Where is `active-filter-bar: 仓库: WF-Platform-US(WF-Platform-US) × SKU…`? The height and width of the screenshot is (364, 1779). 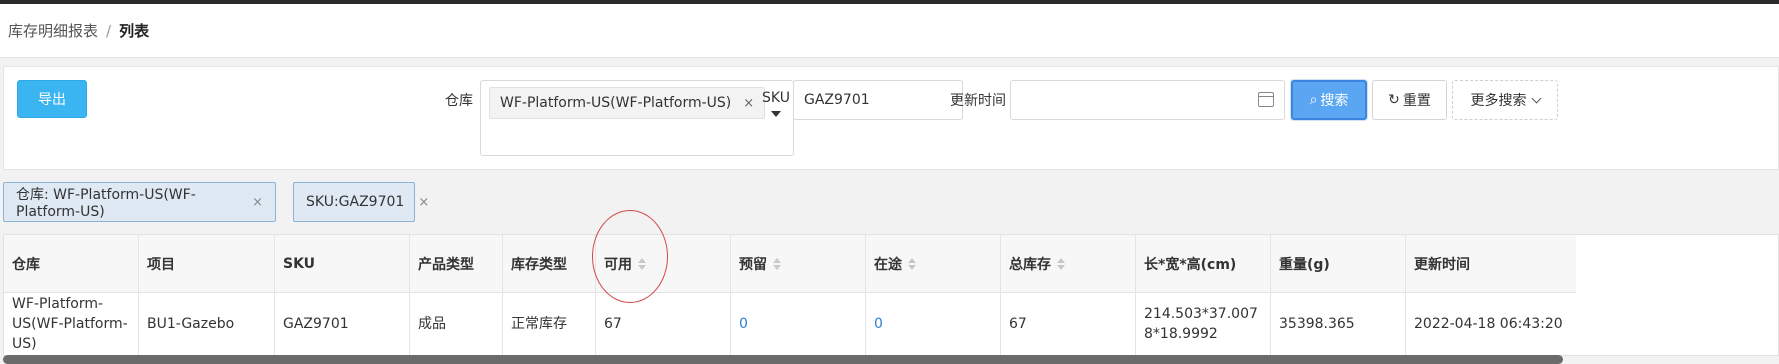 active-filter-bar: 仓库: WF-Platform-US(WF-Platform-US) × SKU… is located at coordinates (216, 202).